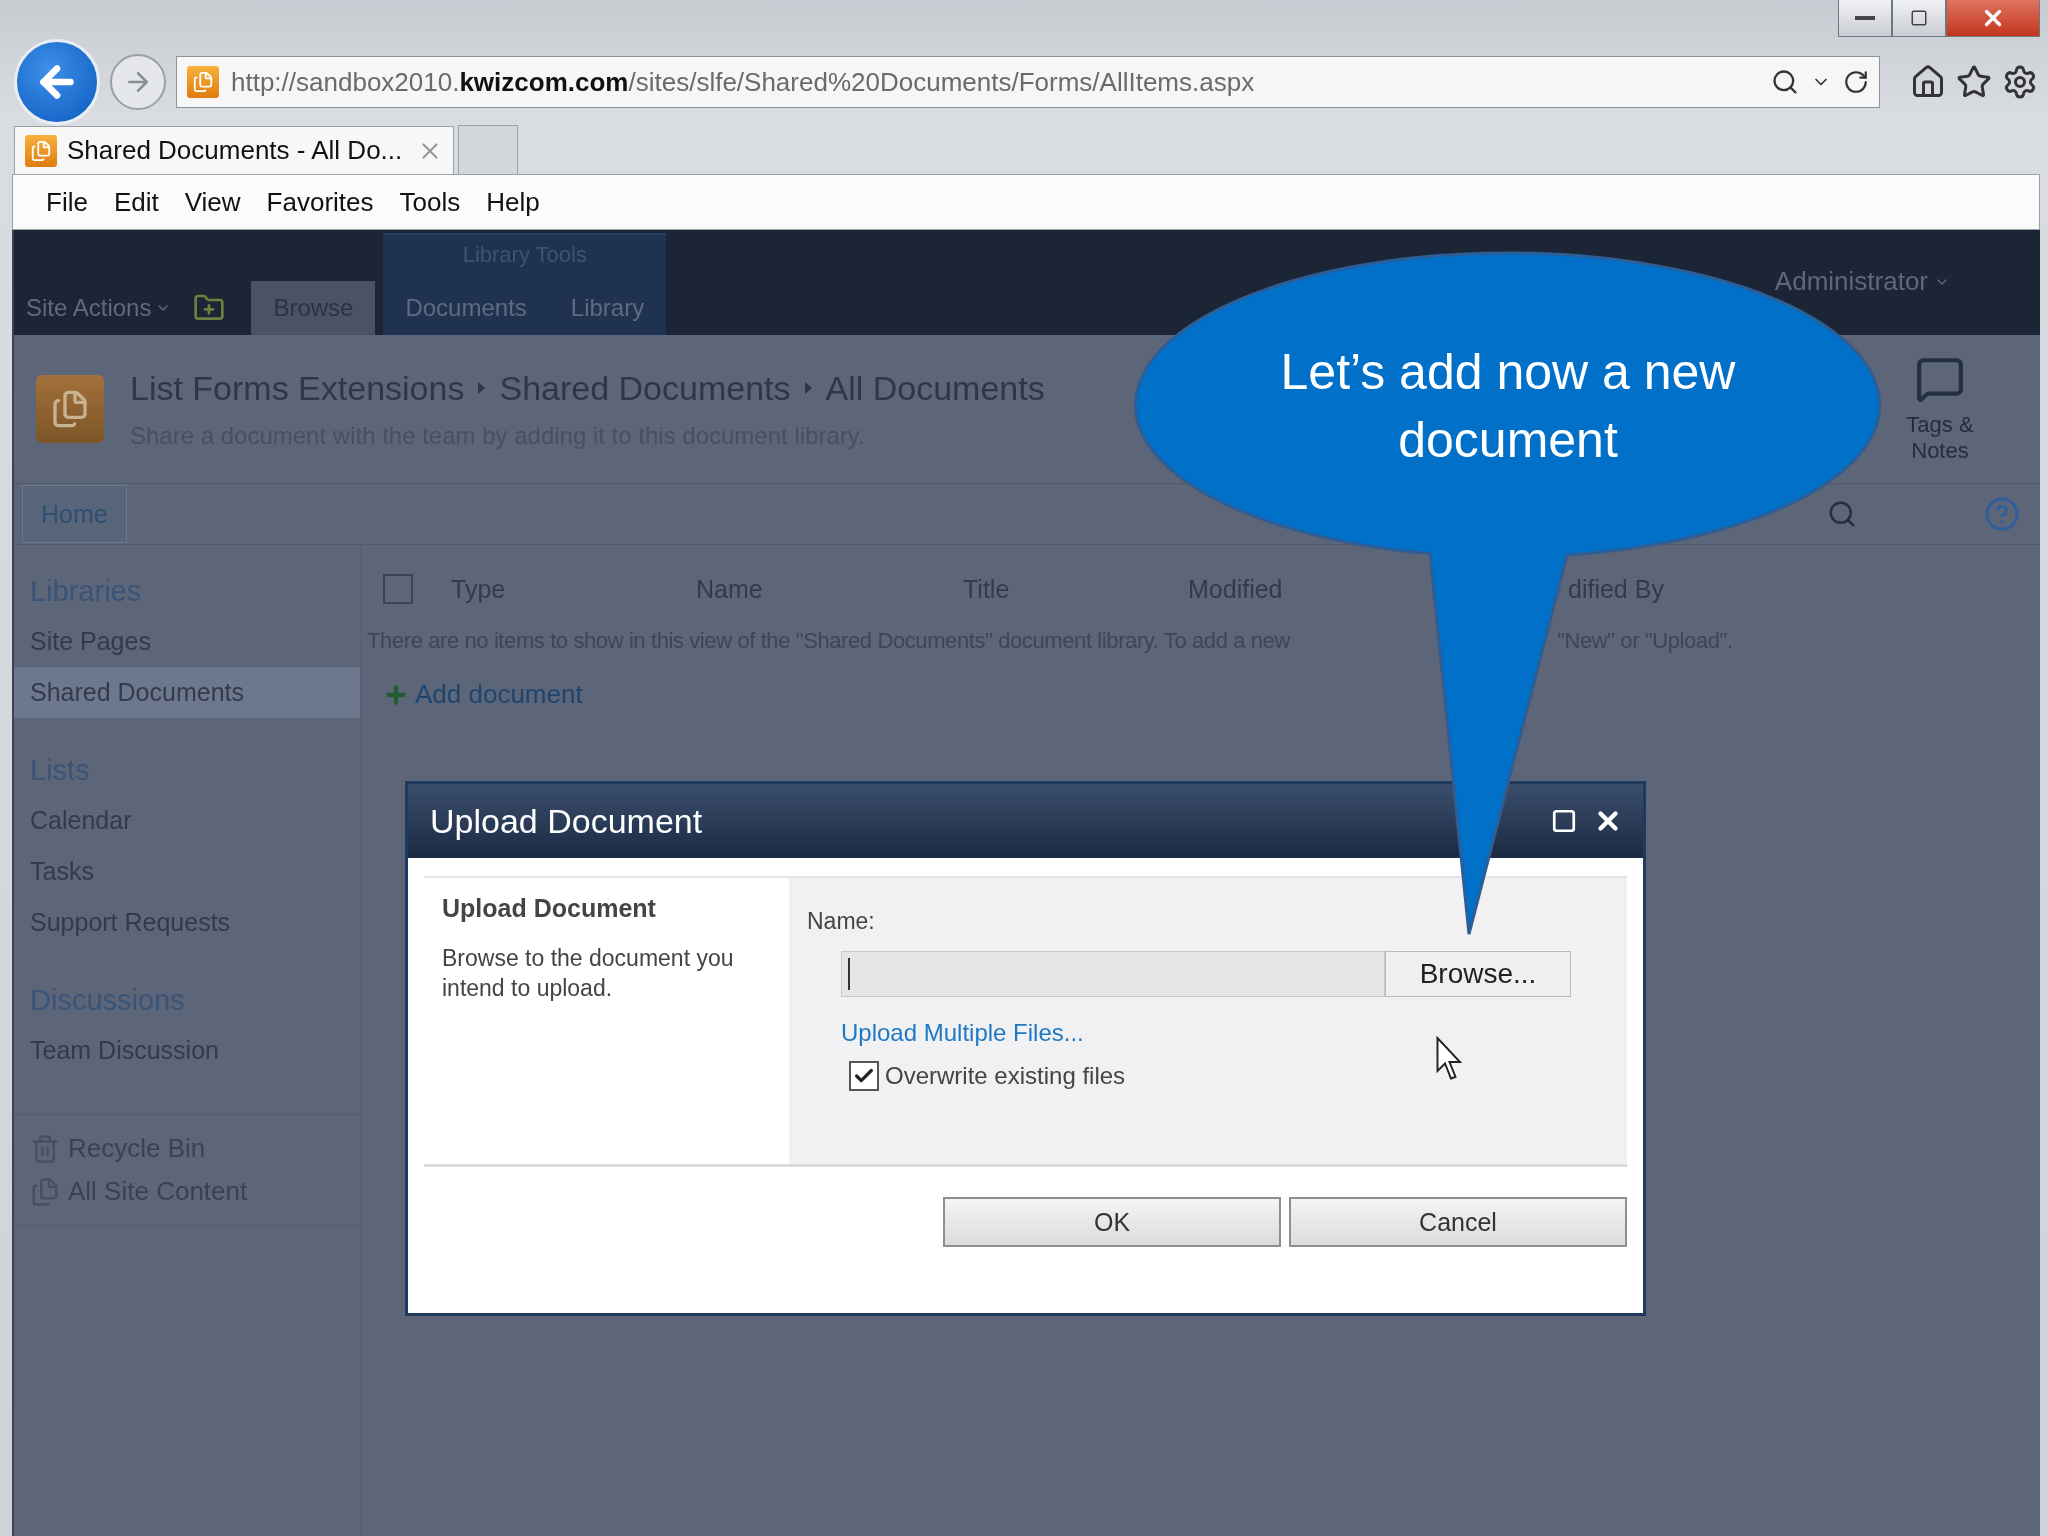 The height and width of the screenshot is (1536, 2048). I want to click on star-icon, so click(1974, 82).